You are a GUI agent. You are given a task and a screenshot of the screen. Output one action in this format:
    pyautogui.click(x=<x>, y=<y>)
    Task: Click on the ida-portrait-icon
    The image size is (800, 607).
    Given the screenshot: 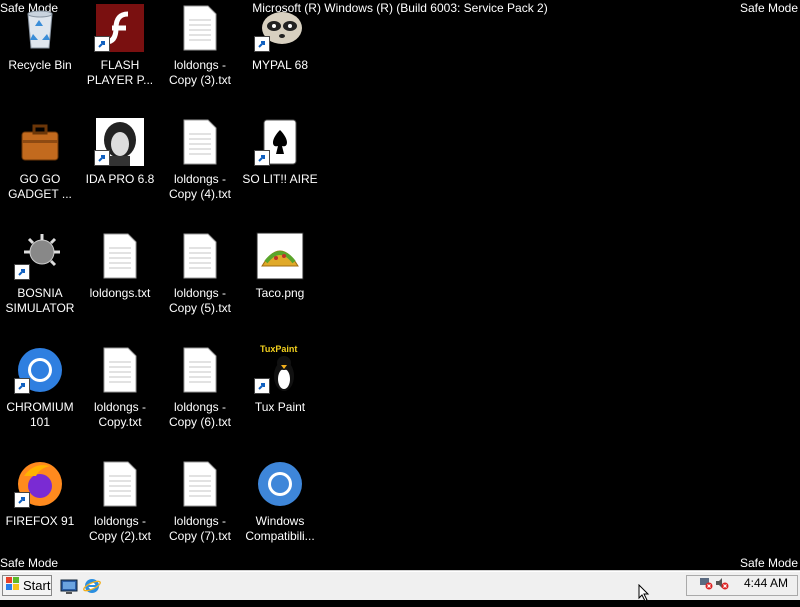 What is the action you would take?
    pyautogui.click(x=119, y=142)
    